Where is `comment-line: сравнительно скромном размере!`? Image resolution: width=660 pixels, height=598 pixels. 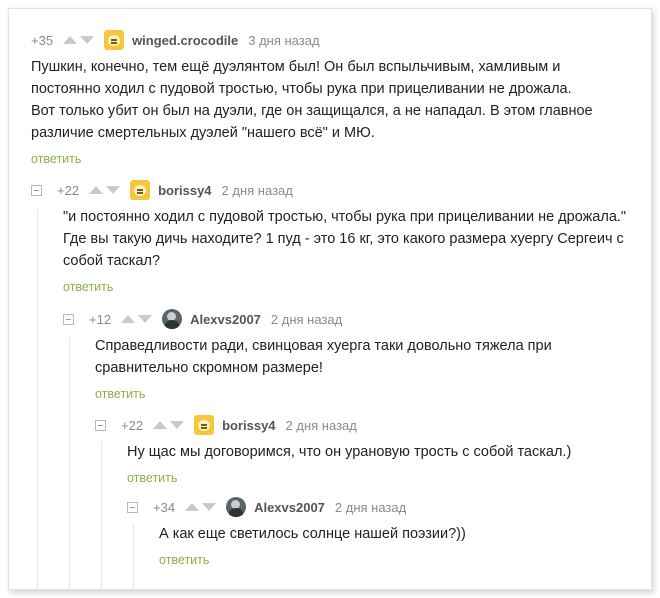 comment-line: сравнительно скромном размере! is located at coordinates (209, 368).